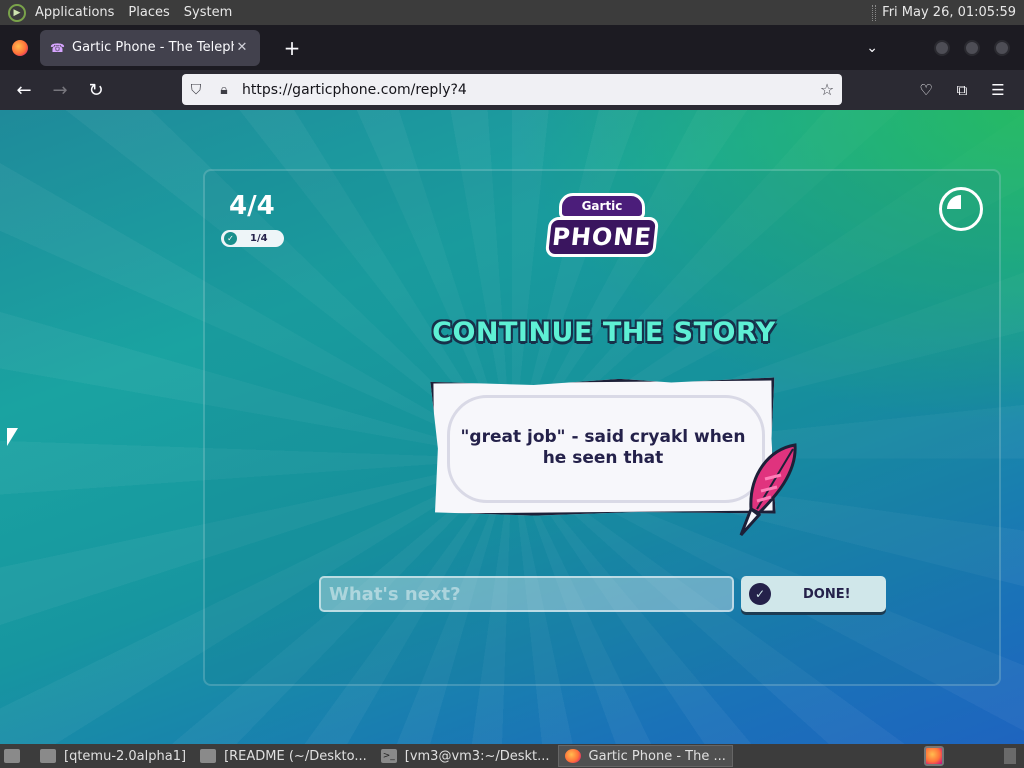  I want to click on lock-icon: 🔒︎, so click(224, 90).